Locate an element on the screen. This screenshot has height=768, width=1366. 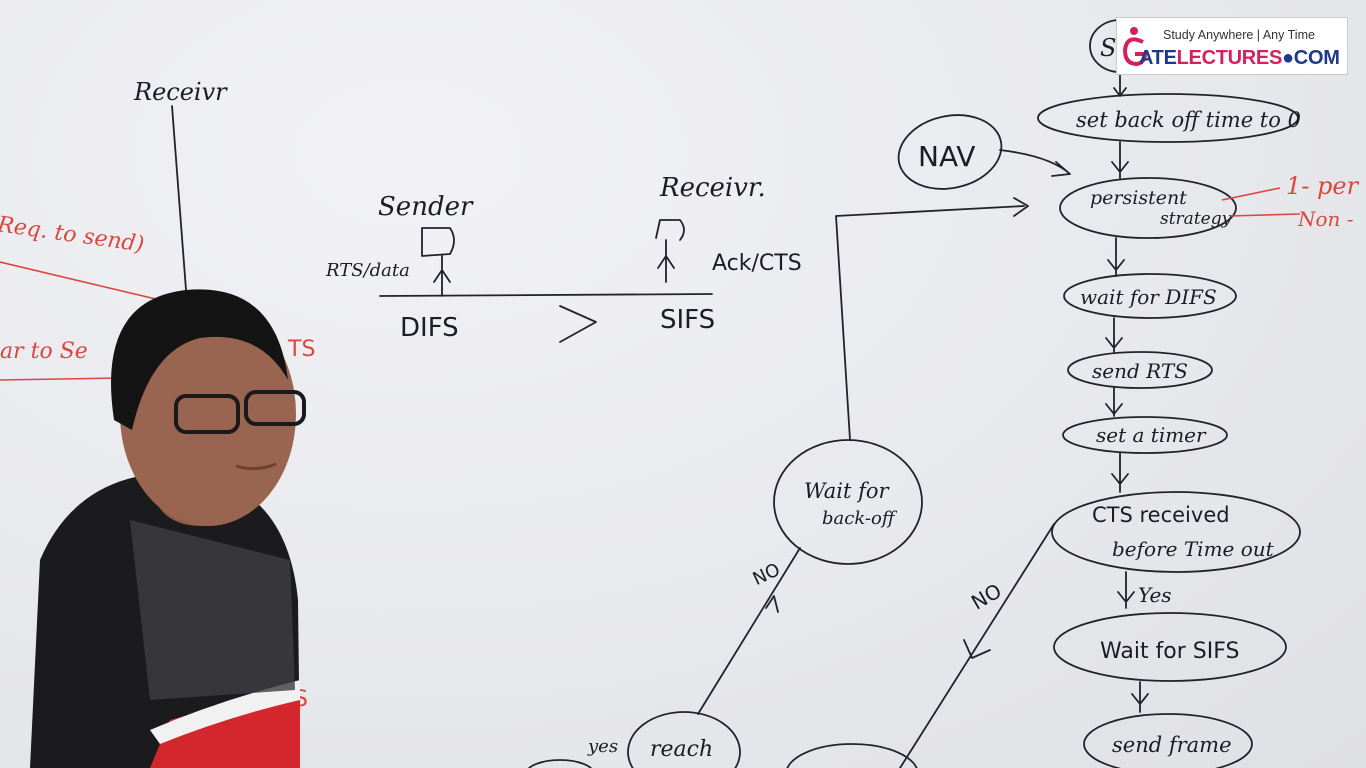
send-rts-text: send RTS is located at coordinates (1140, 371).